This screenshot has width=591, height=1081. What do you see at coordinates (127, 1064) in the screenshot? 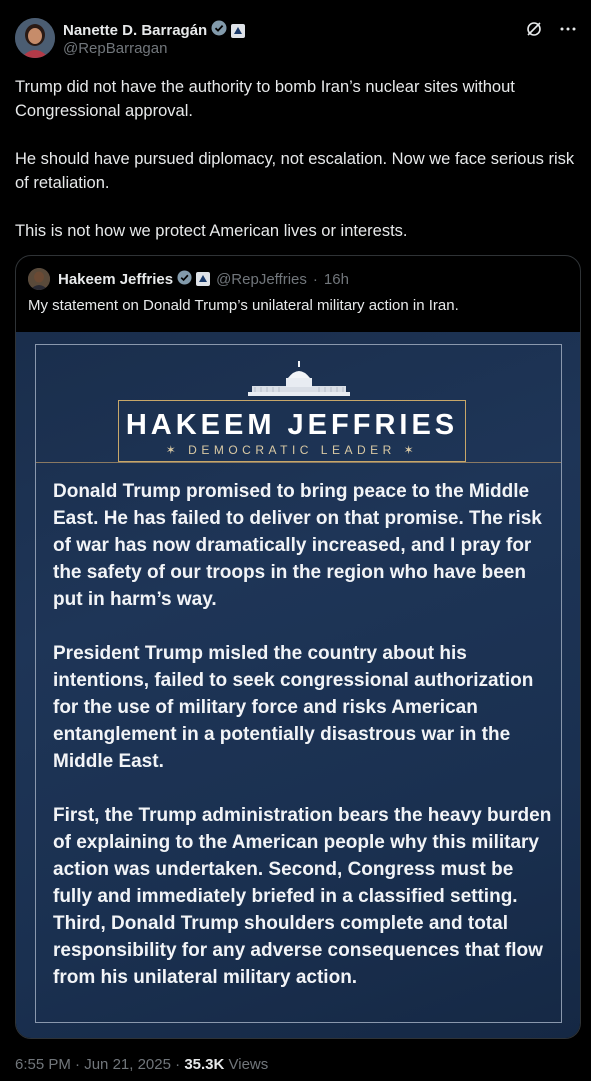
I see `post-date: Jun 21, 2025` at bounding box center [127, 1064].